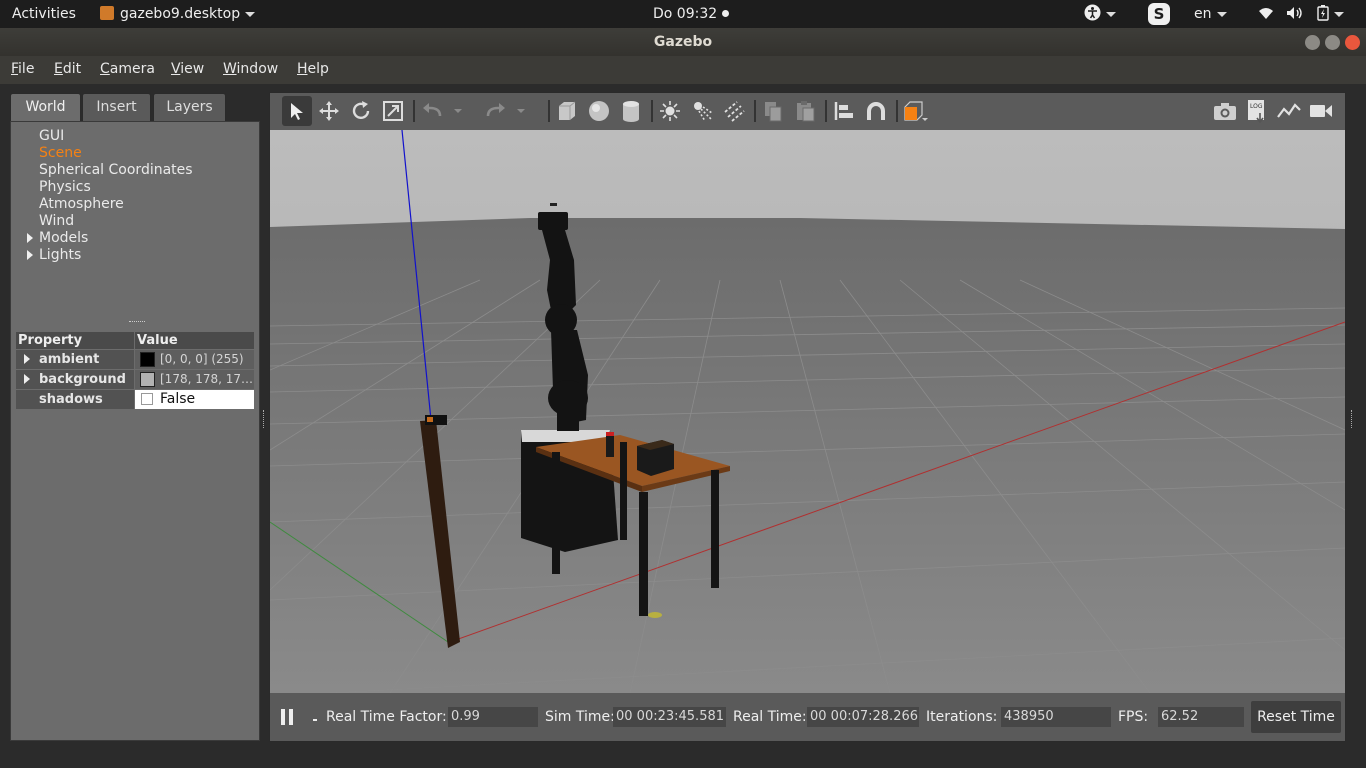 The height and width of the screenshot is (768, 1366). What do you see at coordinates (915, 111) in the screenshot?
I see `view-angle-icon` at bounding box center [915, 111].